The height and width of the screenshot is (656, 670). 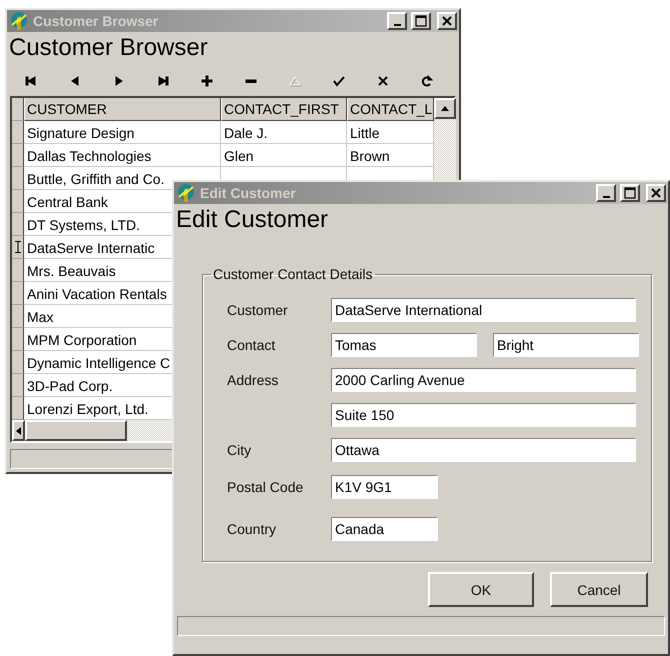 What do you see at coordinates (251, 344) in the screenshot?
I see `field-label: Contact` at bounding box center [251, 344].